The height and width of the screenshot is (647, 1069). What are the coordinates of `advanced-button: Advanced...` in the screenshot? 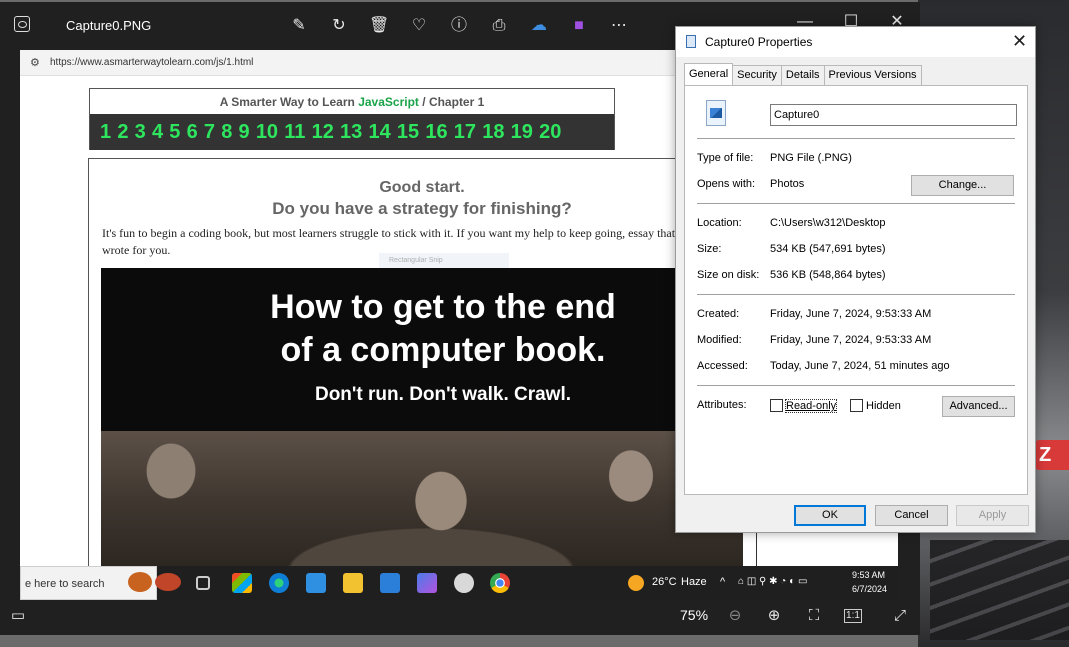 It's located at (978, 406).